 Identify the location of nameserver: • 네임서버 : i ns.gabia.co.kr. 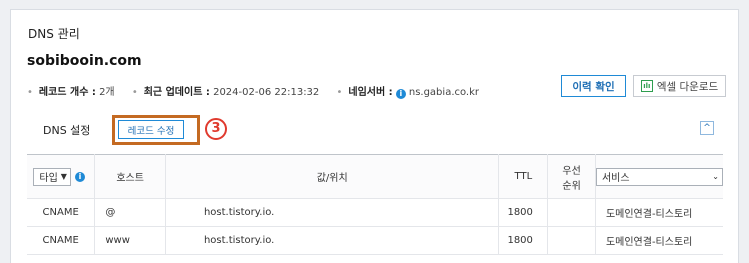
(407, 91).